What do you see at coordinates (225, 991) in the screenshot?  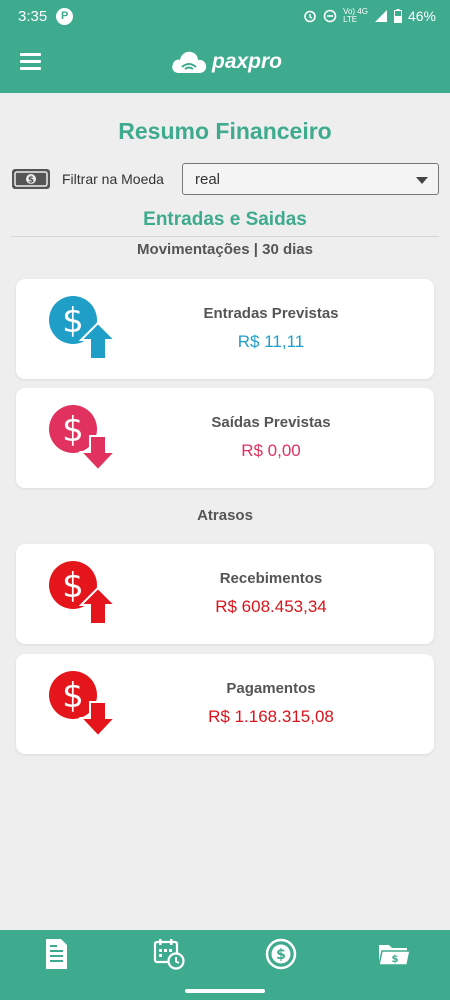 I see `home-indicator` at bounding box center [225, 991].